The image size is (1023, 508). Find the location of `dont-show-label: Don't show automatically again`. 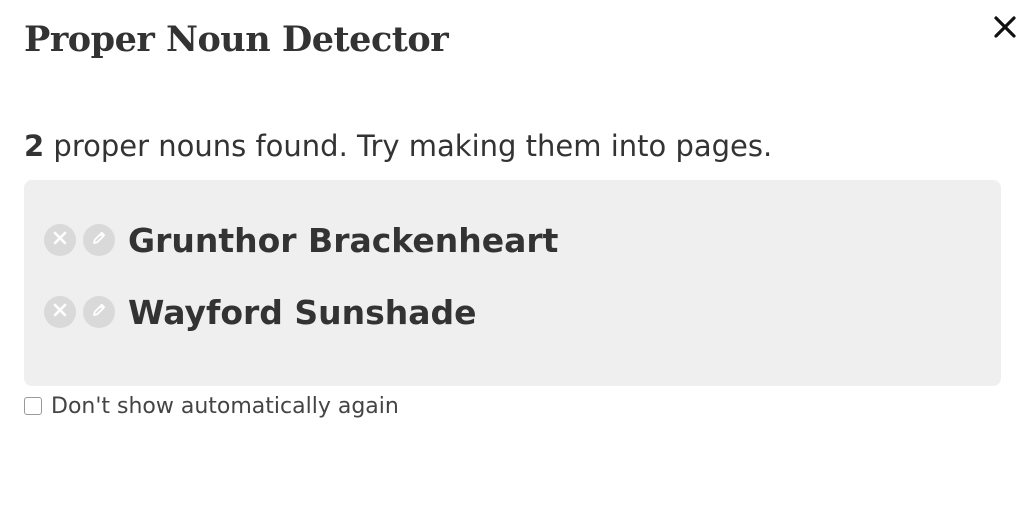

dont-show-label: Don't show automatically again is located at coordinates (225, 406).